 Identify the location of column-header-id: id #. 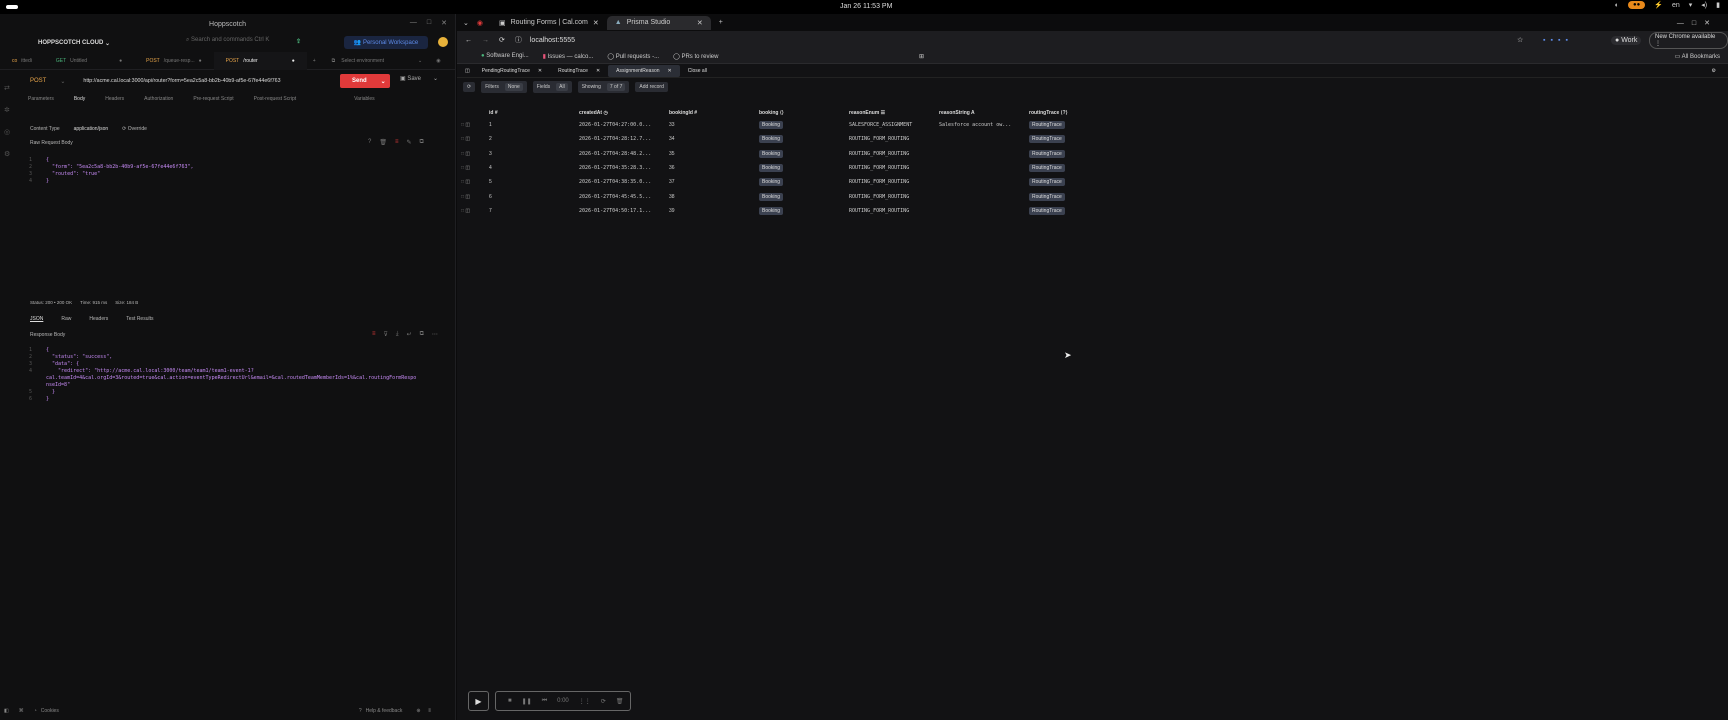
(532, 112).